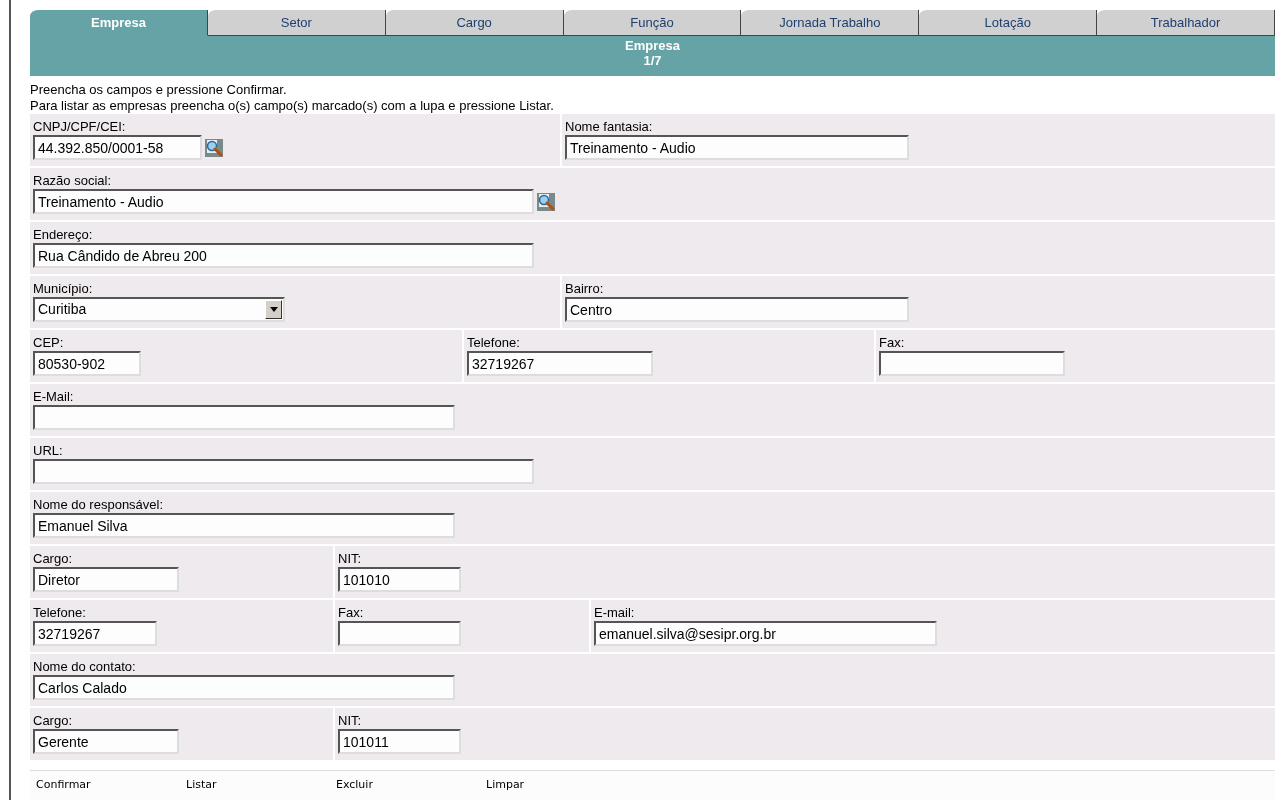  What do you see at coordinates (99, 504) in the screenshot?
I see `field-label: Nome do responsável:` at bounding box center [99, 504].